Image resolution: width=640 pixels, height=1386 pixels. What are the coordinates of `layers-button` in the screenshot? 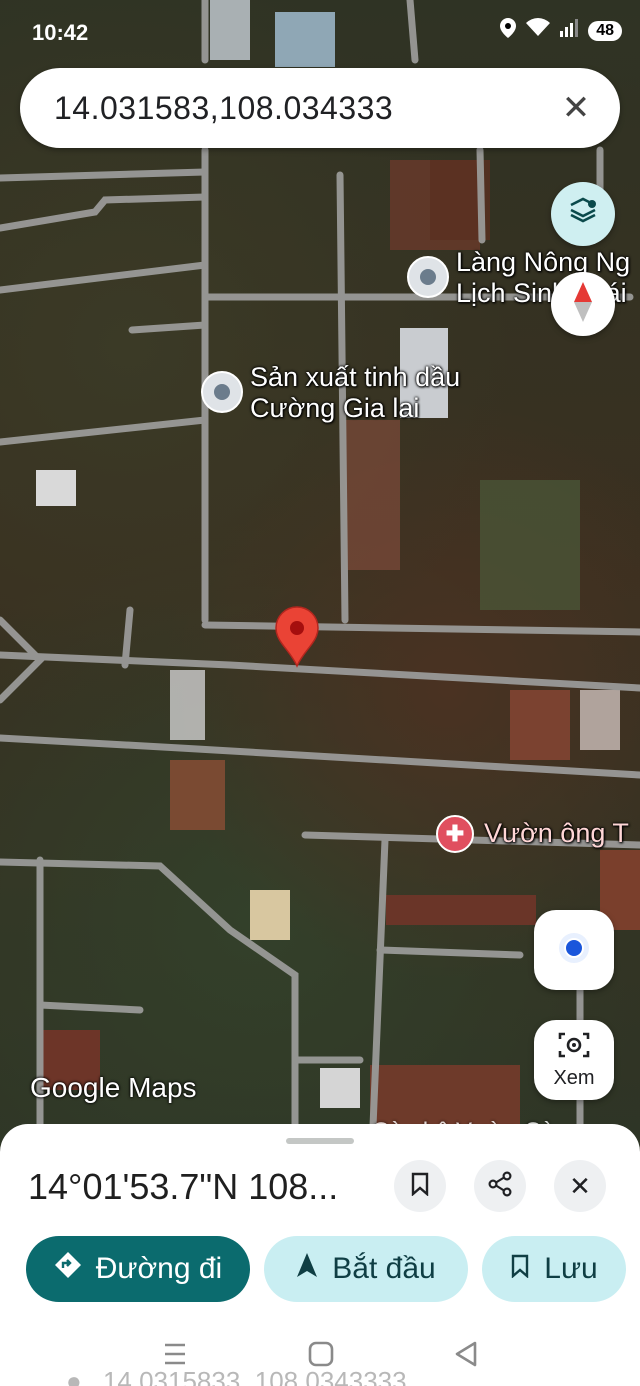 It's located at (583, 214).